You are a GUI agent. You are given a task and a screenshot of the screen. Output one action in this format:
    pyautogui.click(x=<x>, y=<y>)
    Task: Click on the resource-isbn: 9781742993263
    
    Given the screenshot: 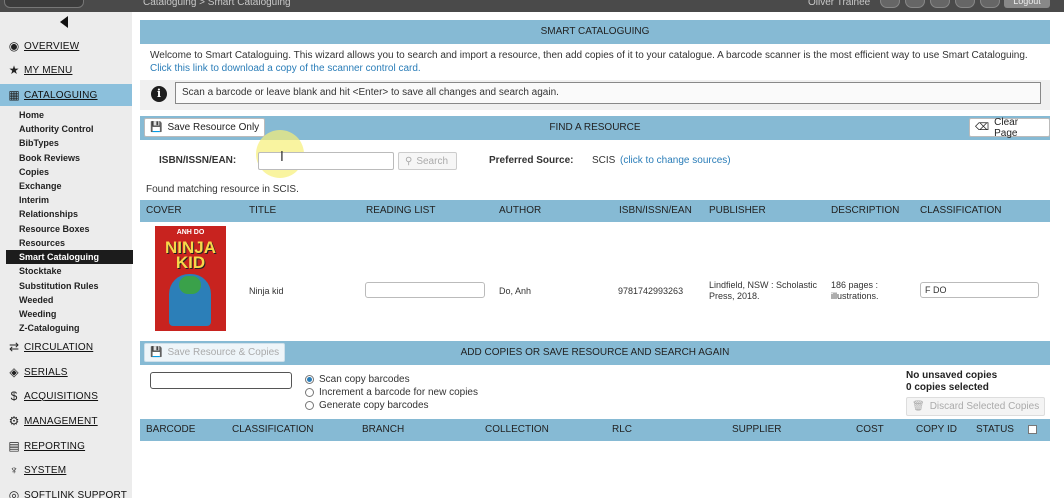 What is the action you would take?
    pyautogui.click(x=651, y=291)
    